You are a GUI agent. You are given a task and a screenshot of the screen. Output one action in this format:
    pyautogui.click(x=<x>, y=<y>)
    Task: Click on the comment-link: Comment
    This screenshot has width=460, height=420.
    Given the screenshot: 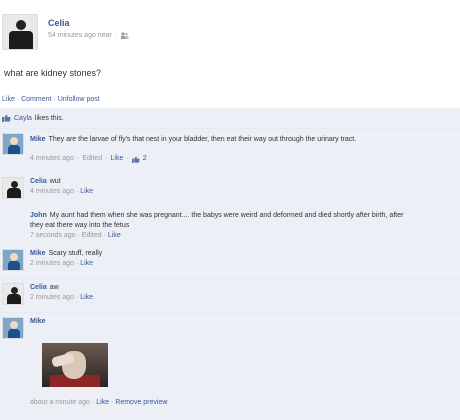 What is the action you would take?
    pyautogui.click(x=36, y=99)
    